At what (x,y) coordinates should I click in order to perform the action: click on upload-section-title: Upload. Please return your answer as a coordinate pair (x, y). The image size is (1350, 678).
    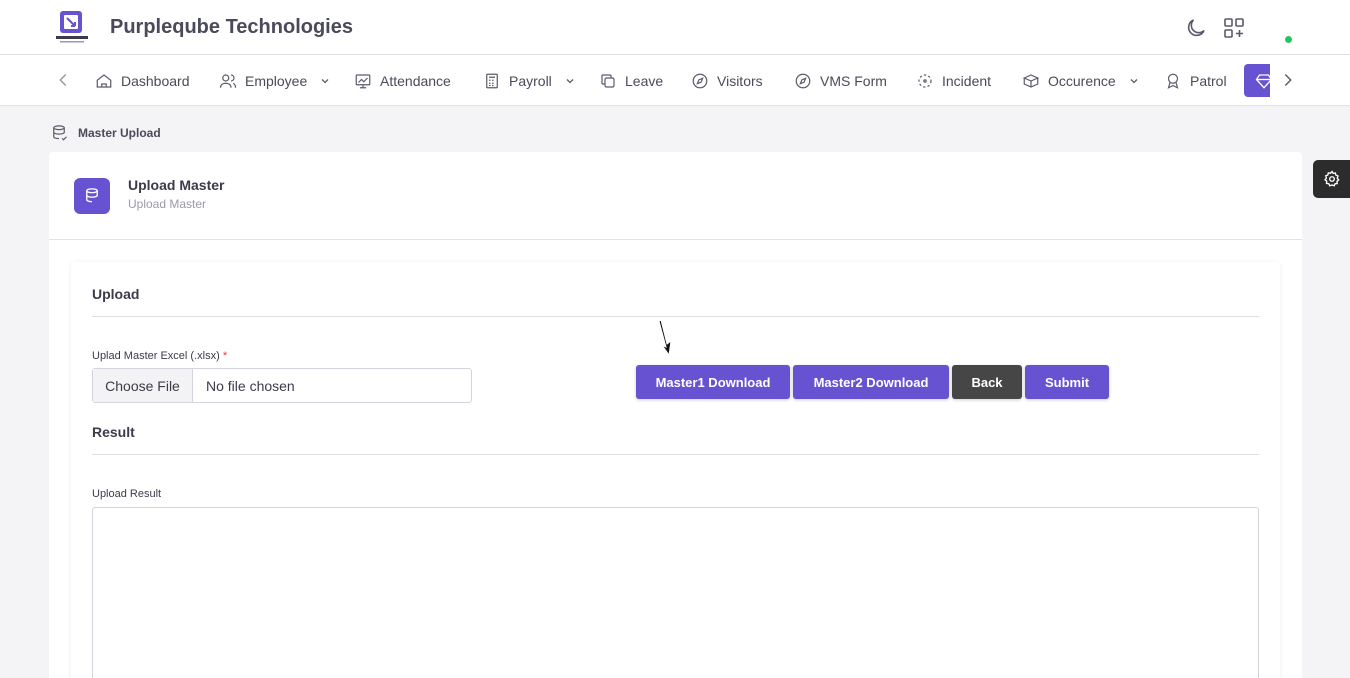
    Looking at the image, I should click on (116, 294).